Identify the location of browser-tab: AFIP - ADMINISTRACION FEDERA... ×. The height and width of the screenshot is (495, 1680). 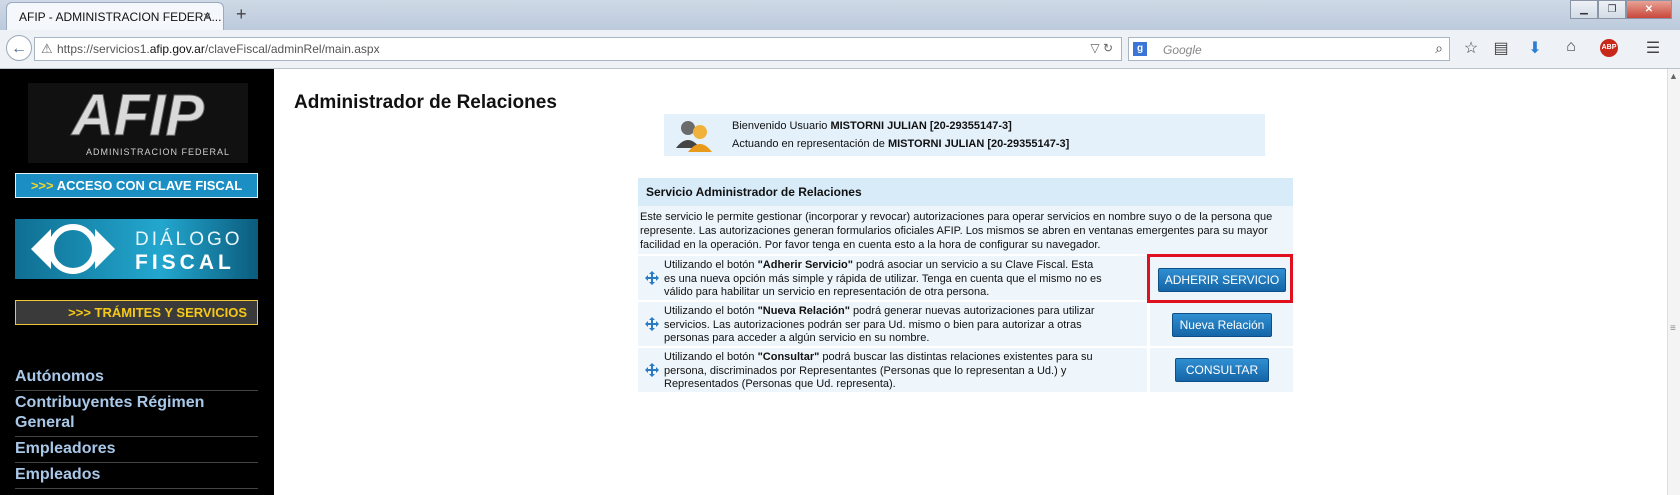
(115, 16).